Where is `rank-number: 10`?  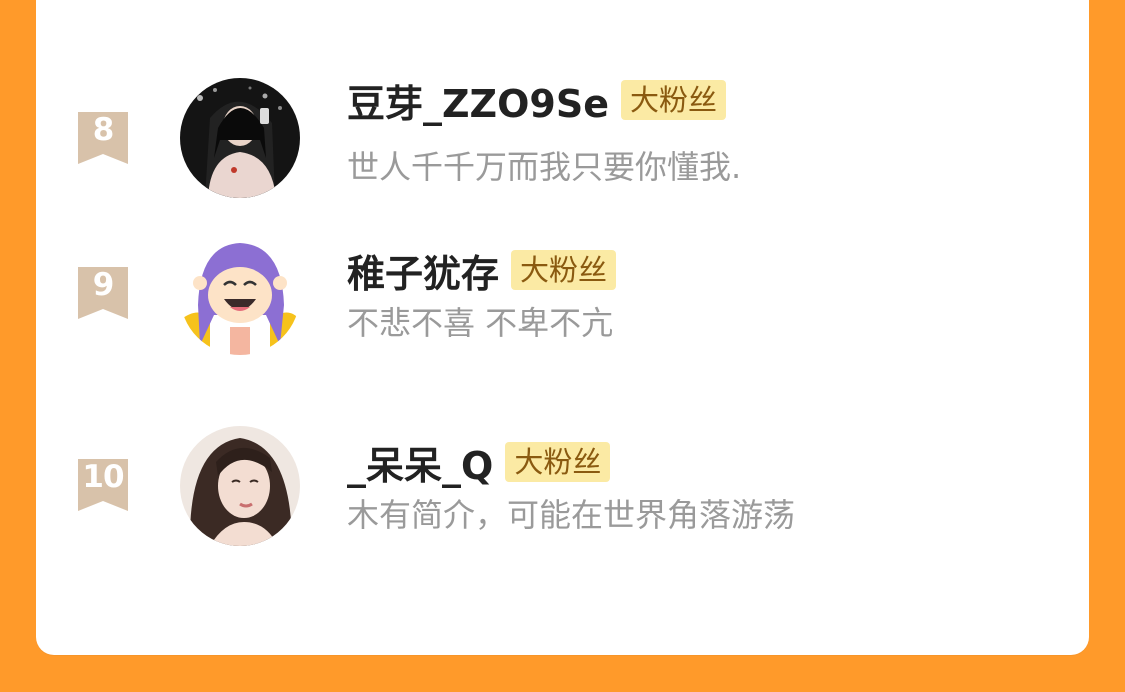
rank-number: 10 is located at coordinates (103, 477).